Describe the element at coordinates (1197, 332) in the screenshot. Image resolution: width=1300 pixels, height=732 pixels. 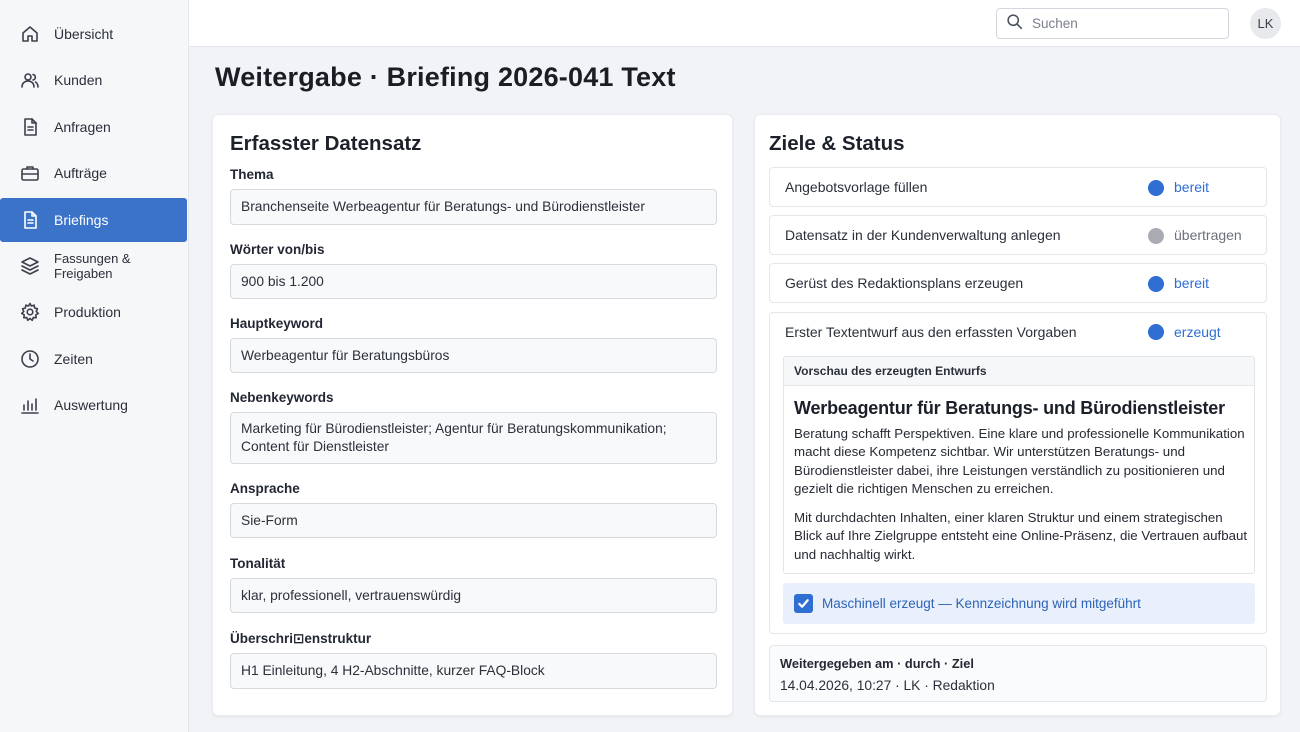
I see `status-badge: erzeugt` at that location.